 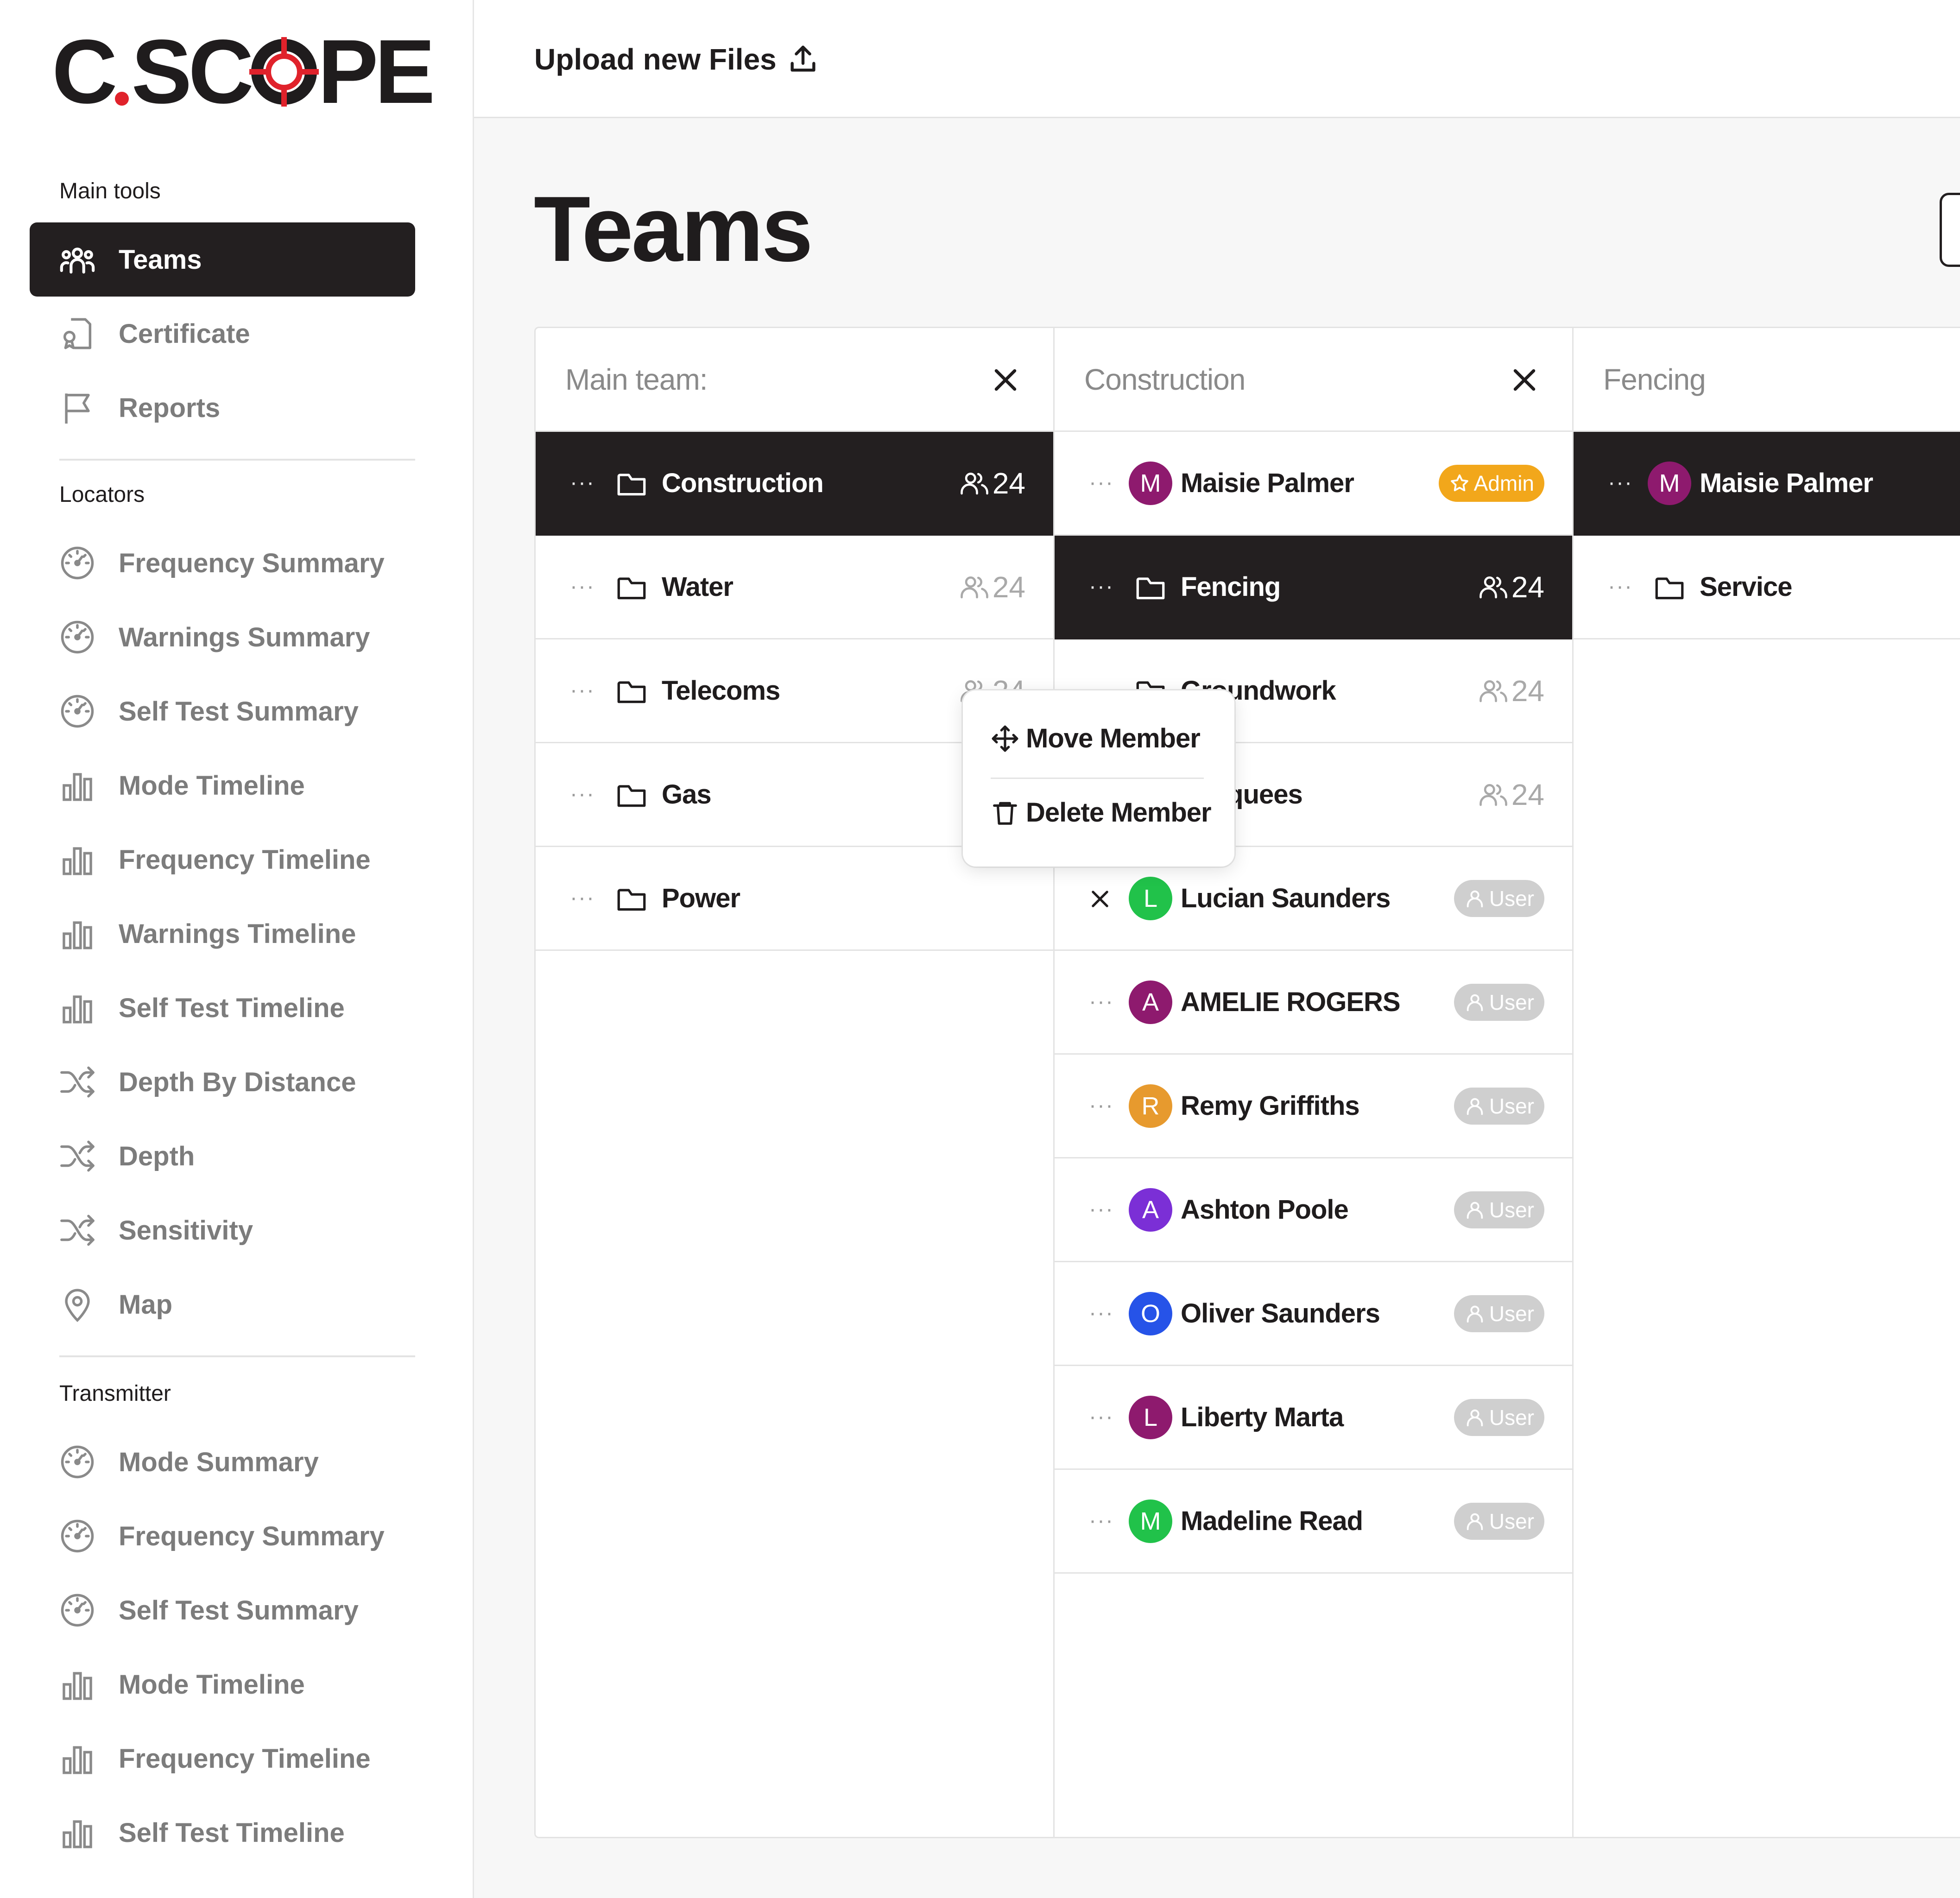 What do you see at coordinates (1654, 379) in the screenshot?
I see `column-title: Fencing` at bounding box center [1654, 379].